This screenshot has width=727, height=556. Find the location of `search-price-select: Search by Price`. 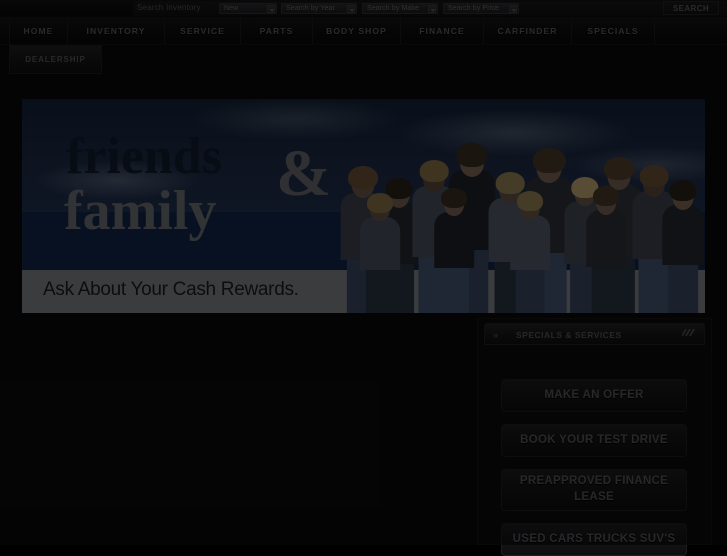

search-price-select: Search by Price is located at coordinates (481, 8).